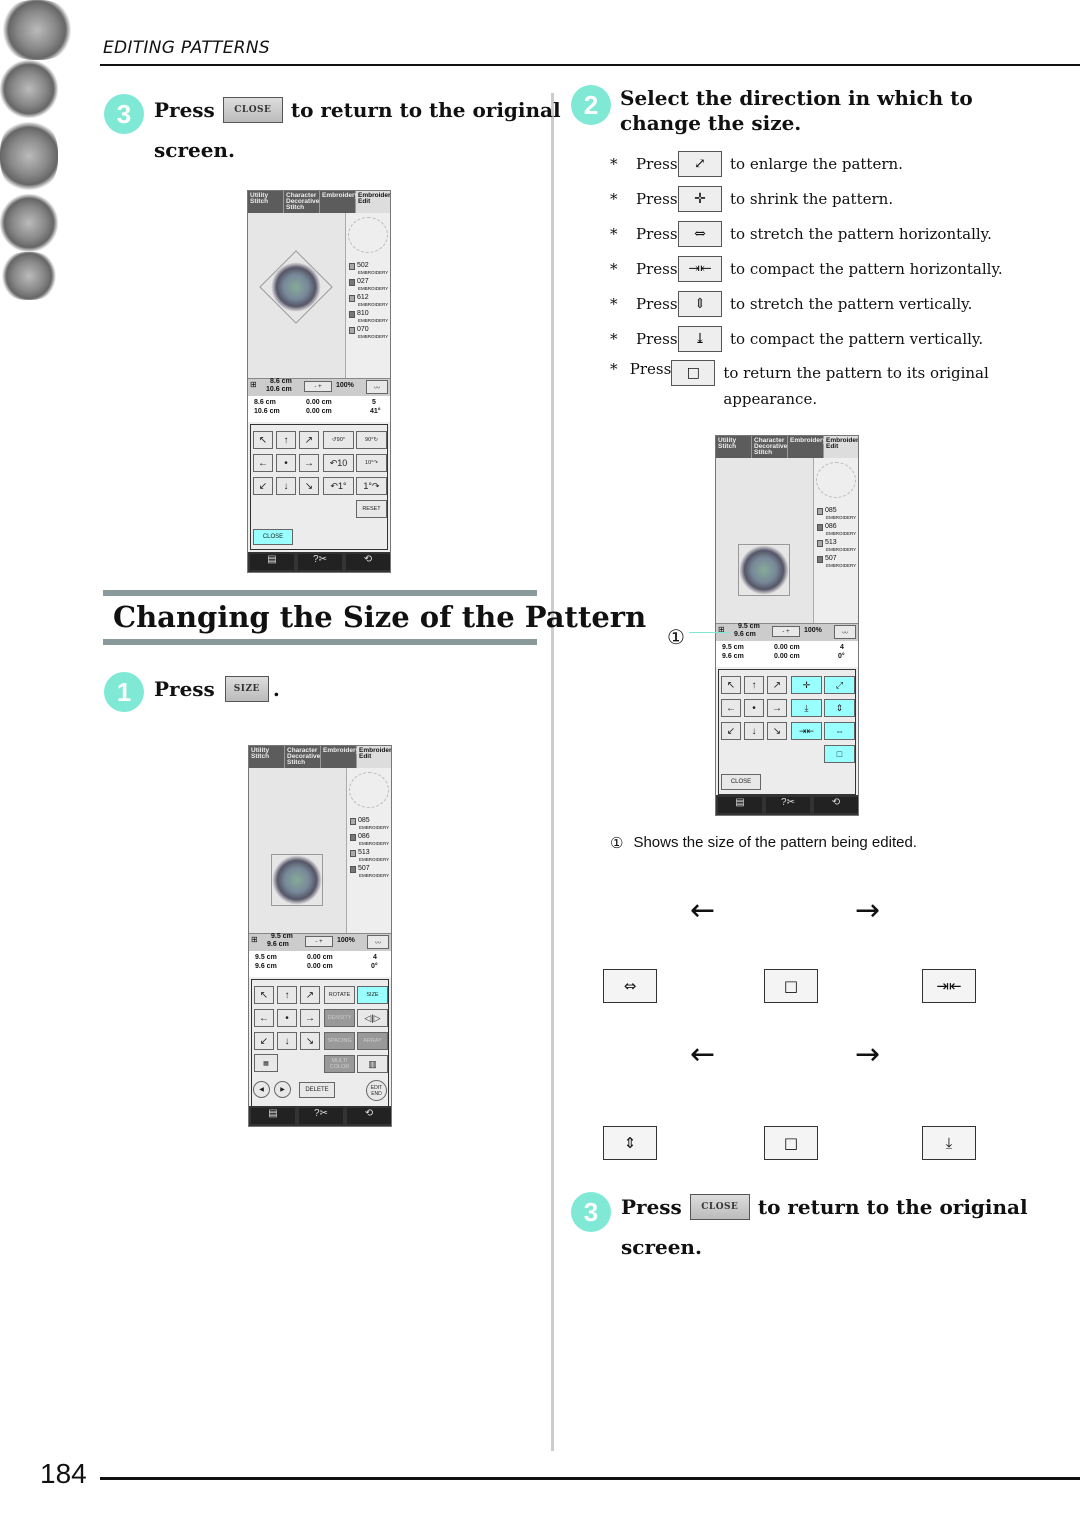  What do you see at coordinates (892, 1207) in the screenshot?
I see `step3-right-text: to return to the original` at bounding box center [892, 1207].